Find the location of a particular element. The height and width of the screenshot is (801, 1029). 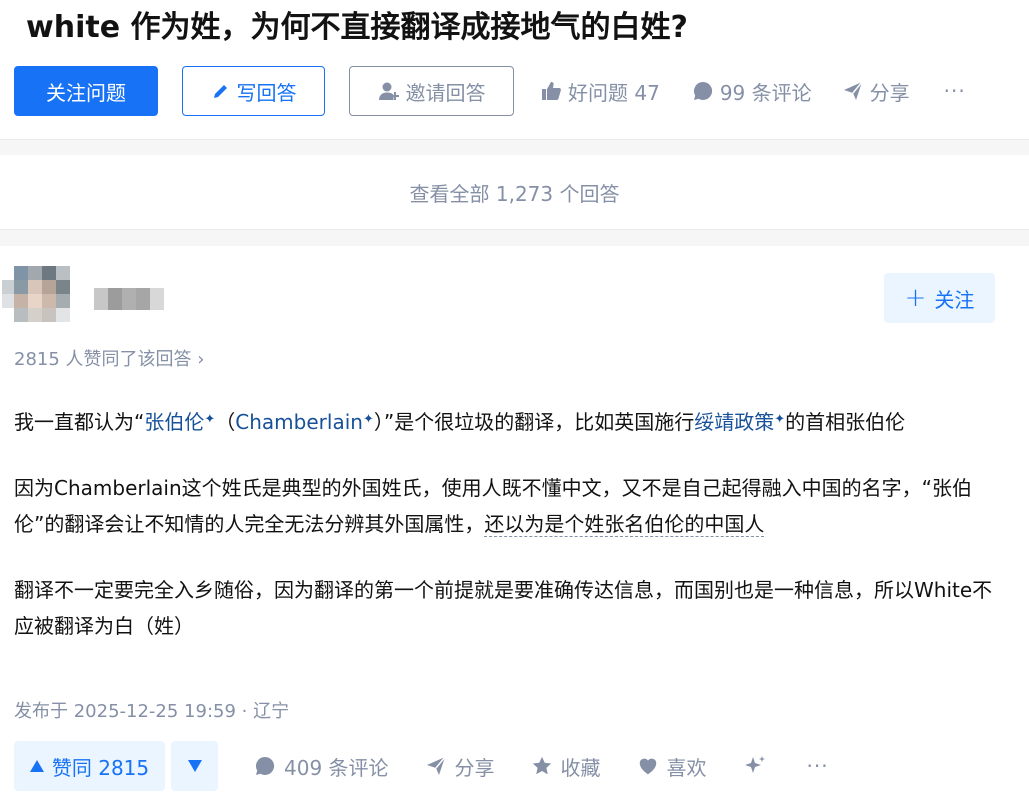

plus-icon: + is located at coordinates (915, 298).